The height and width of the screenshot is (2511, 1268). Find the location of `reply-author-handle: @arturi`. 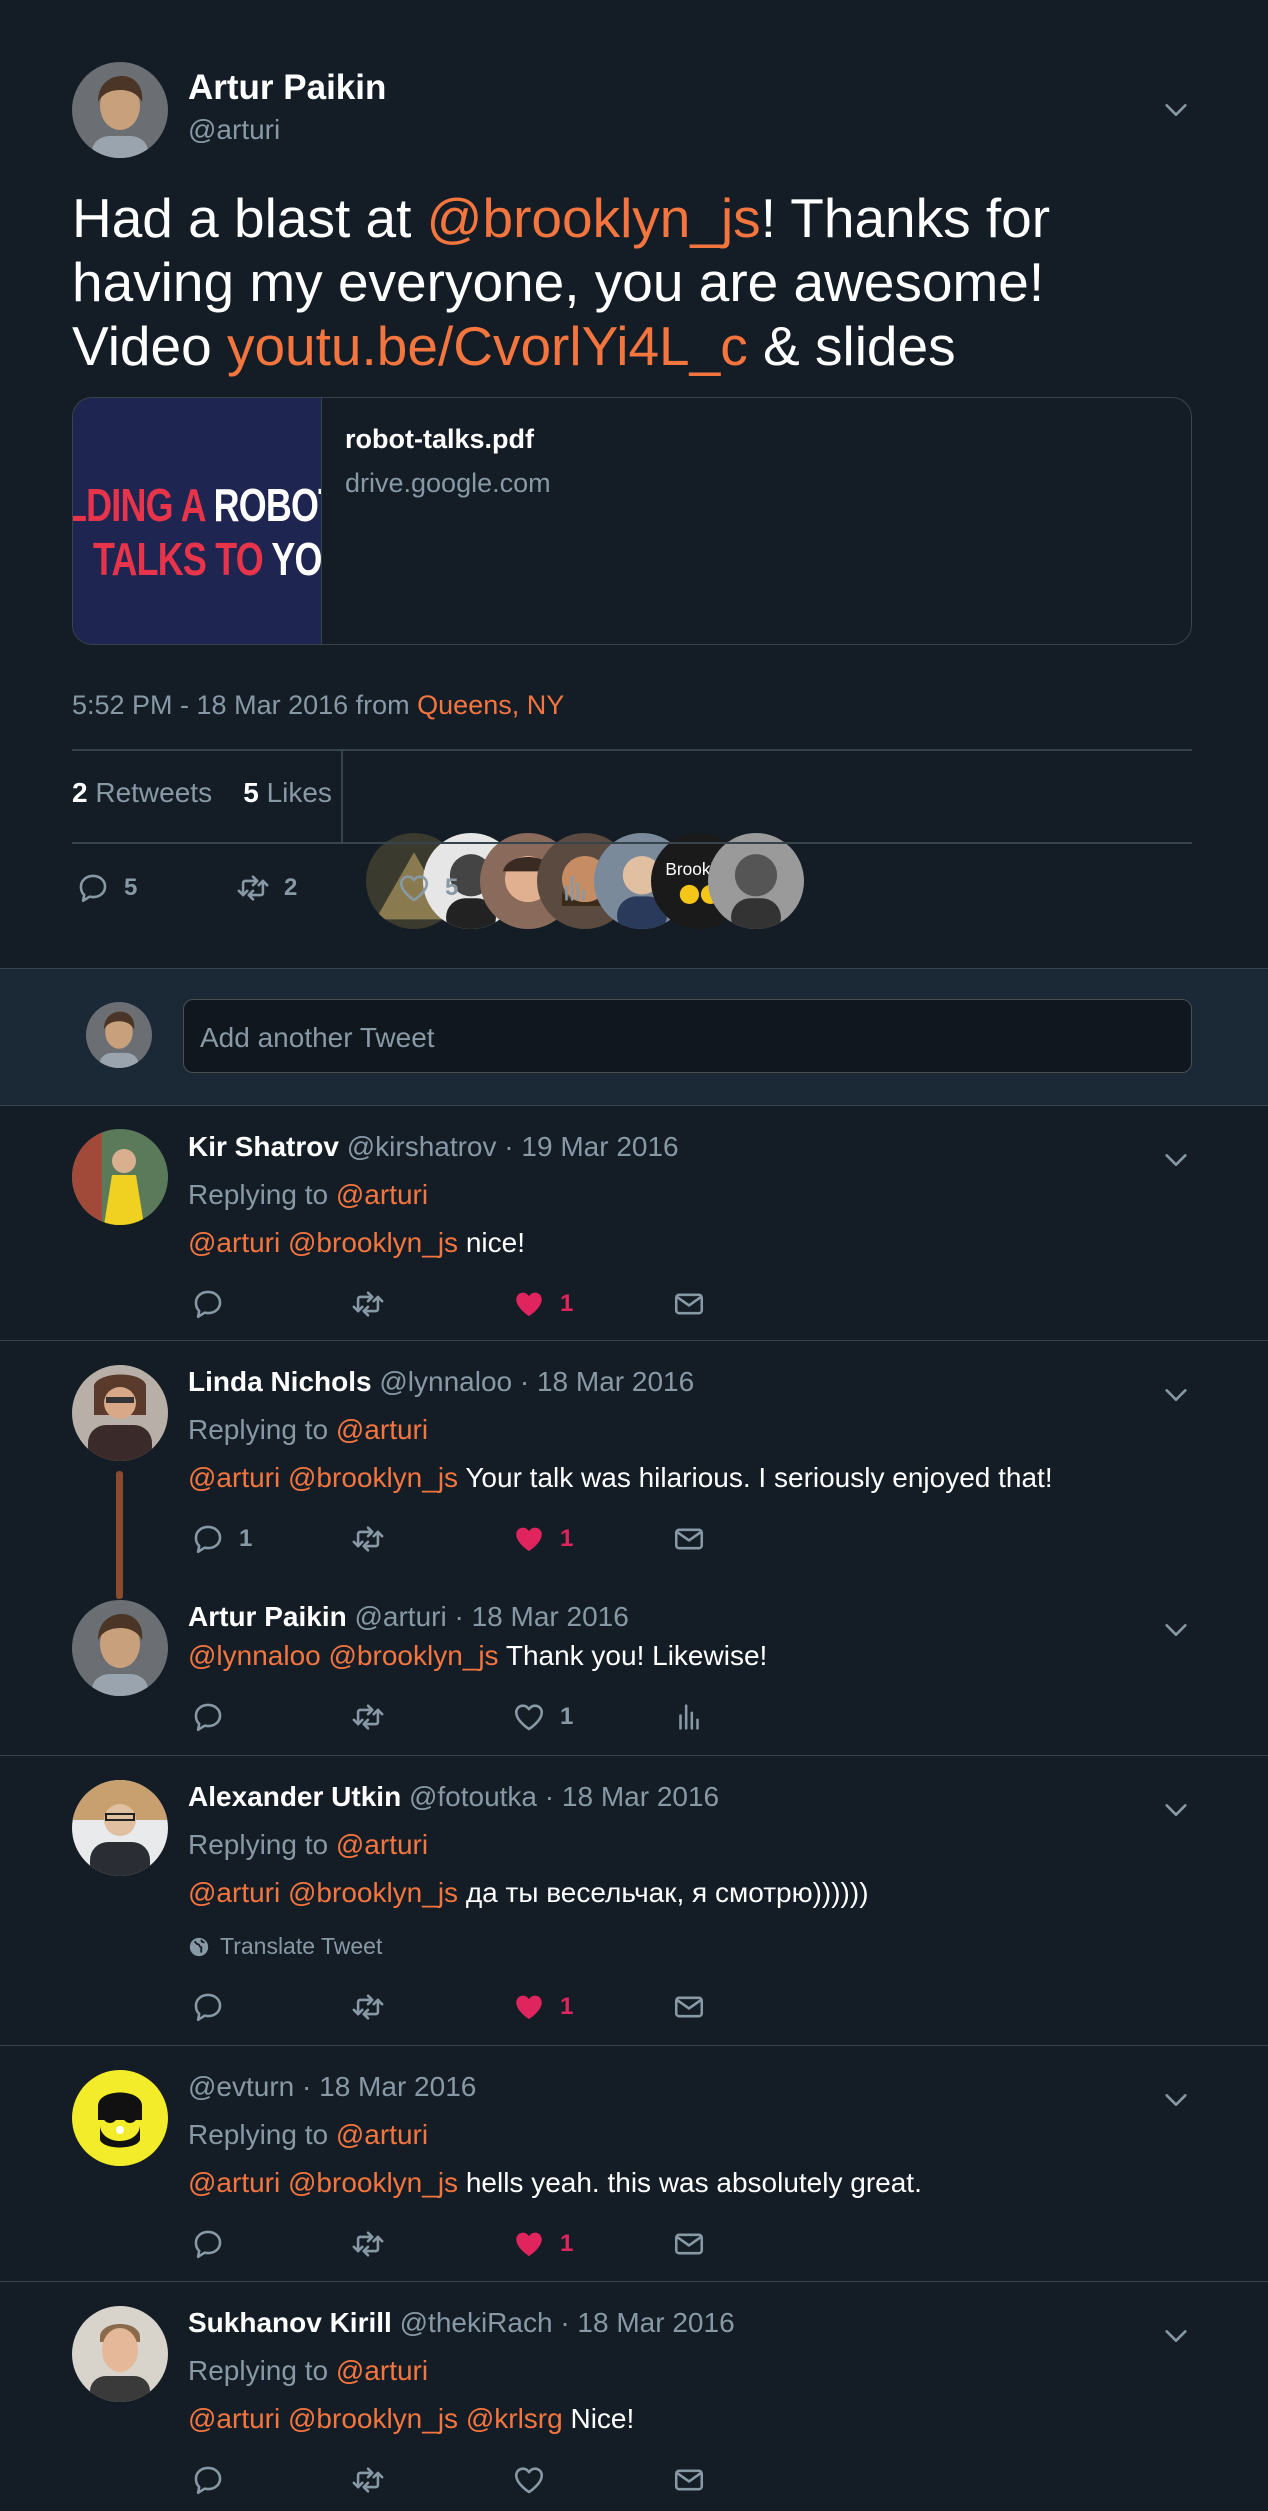

reply-author-handle: @arturi is located at coordinates (400, 1616).